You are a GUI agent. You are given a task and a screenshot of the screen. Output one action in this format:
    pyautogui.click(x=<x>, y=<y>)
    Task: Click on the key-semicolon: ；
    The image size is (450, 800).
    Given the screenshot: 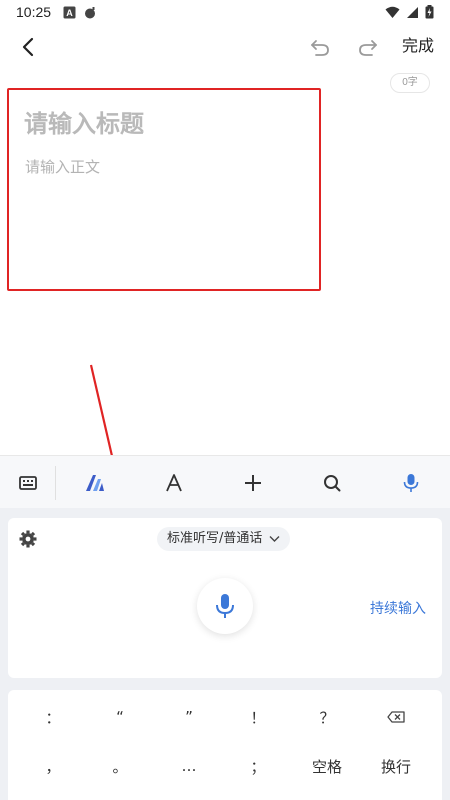 What is the action you would take?
    pyautogui.click(x=258, y=766)
    